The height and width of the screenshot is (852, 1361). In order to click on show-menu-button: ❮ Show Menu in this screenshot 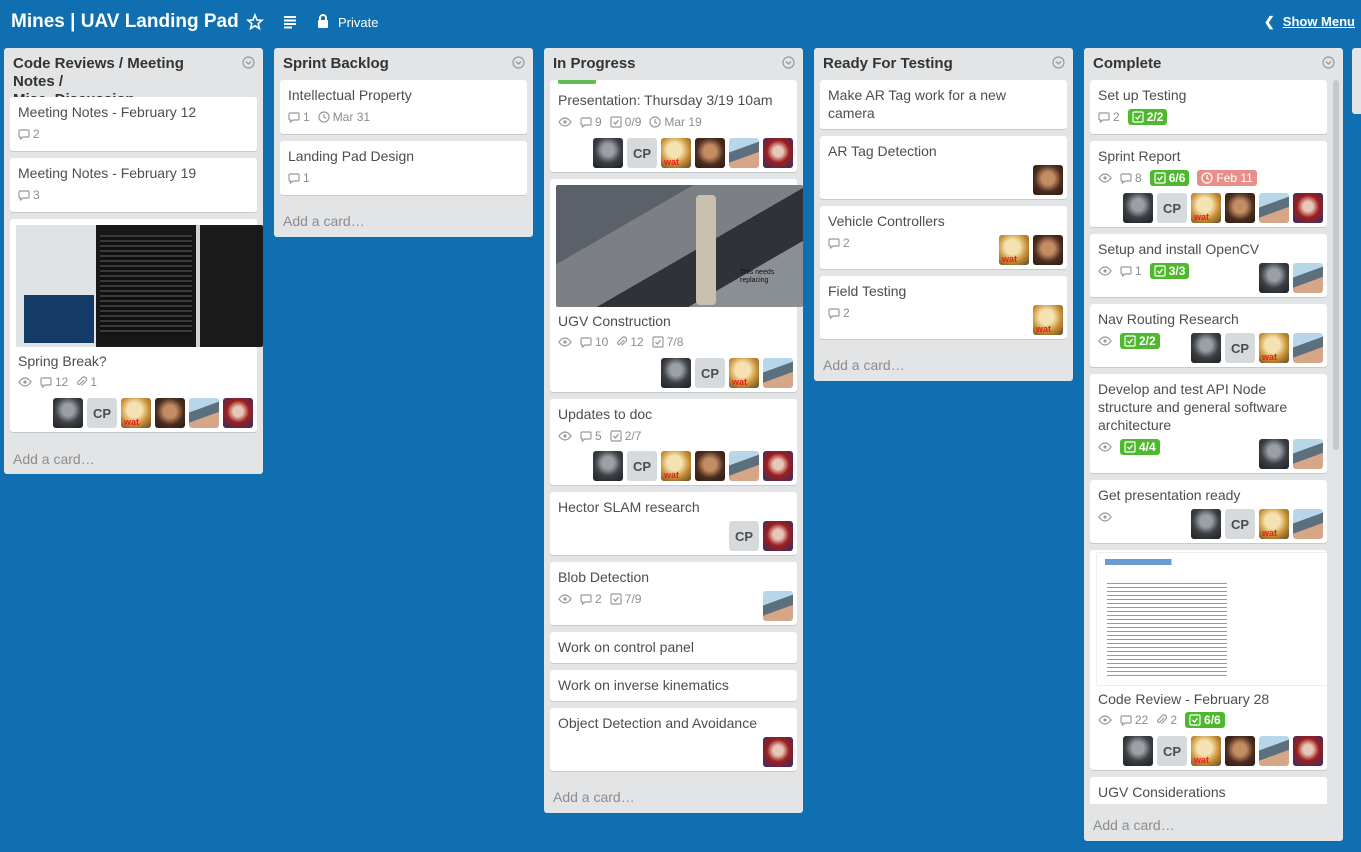, I will do `click(1309, 22)`.